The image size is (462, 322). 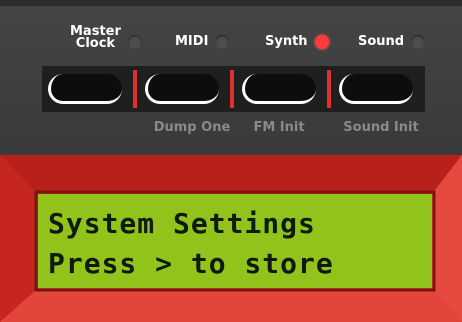 I want to click on dump-one-label: Dump One, so click(x=192, y=127).